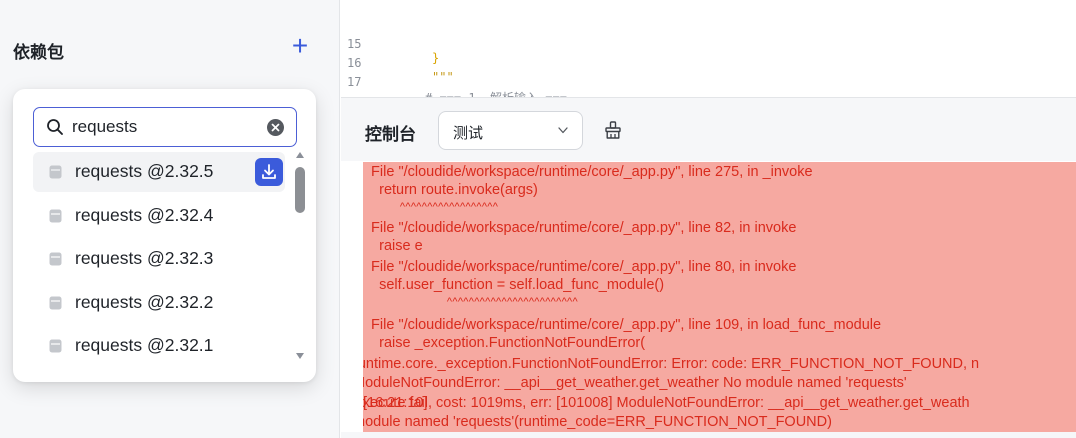 The height and width of the screenshot is (438, 1076). What do you see at coordinates (504, 343) in the screenshot?
I see `log-line: raise _exception.FunctionNotFoundError(` at bounding box center [504, 343].